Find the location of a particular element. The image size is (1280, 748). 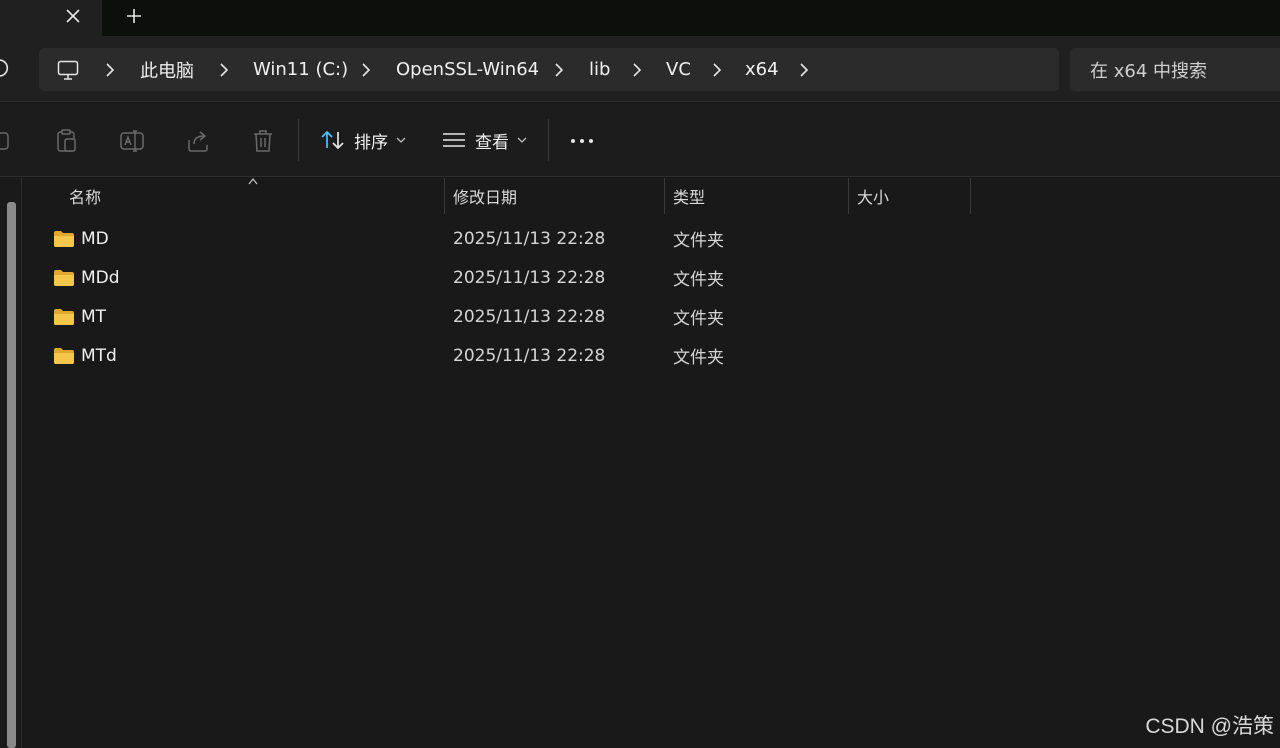

sort-icon is located at coordinates (332, 140).